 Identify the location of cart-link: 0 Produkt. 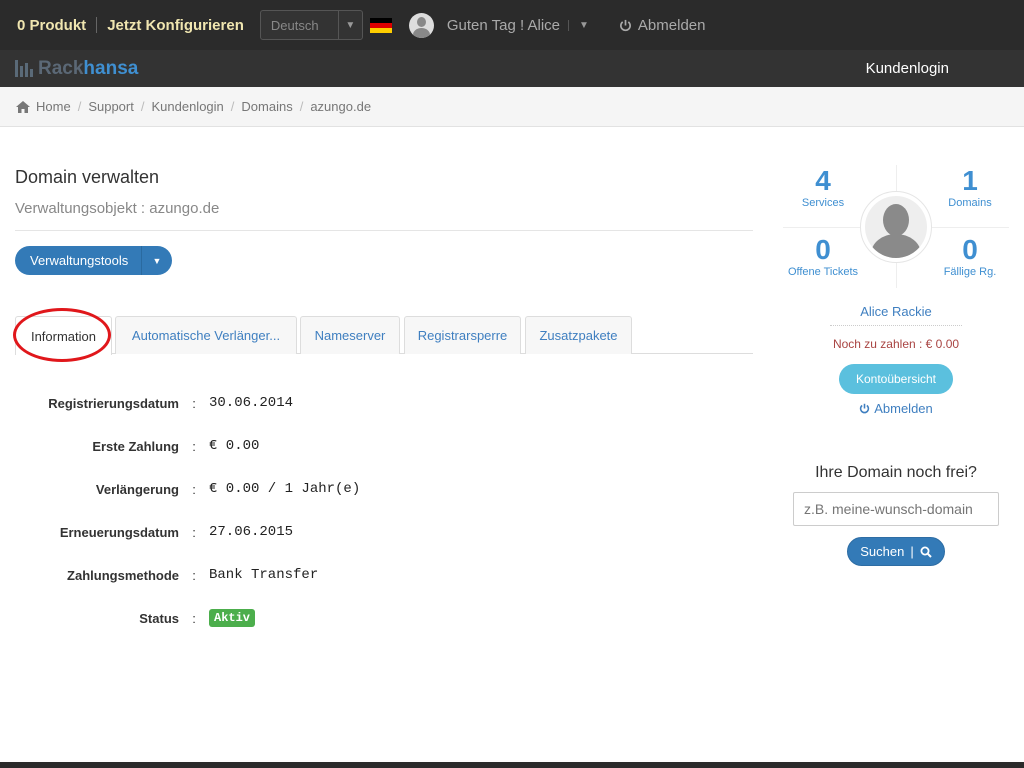
(51, 25).